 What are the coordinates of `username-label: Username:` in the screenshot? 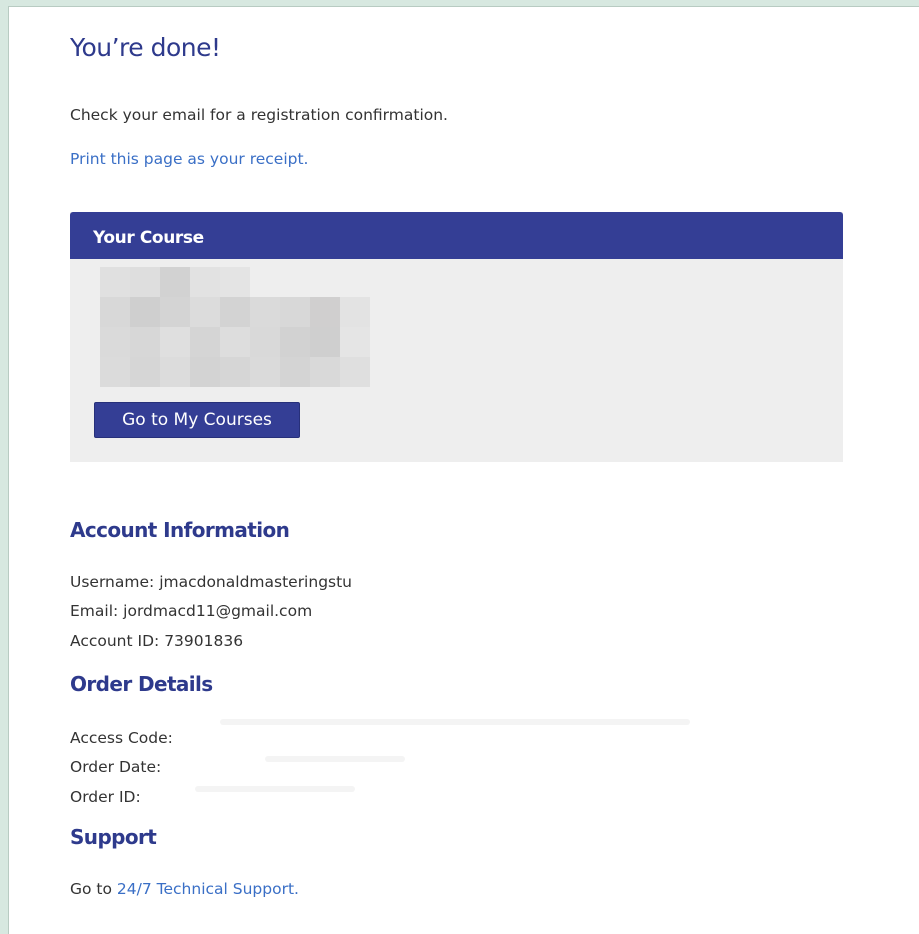 It's located at (112, 582).